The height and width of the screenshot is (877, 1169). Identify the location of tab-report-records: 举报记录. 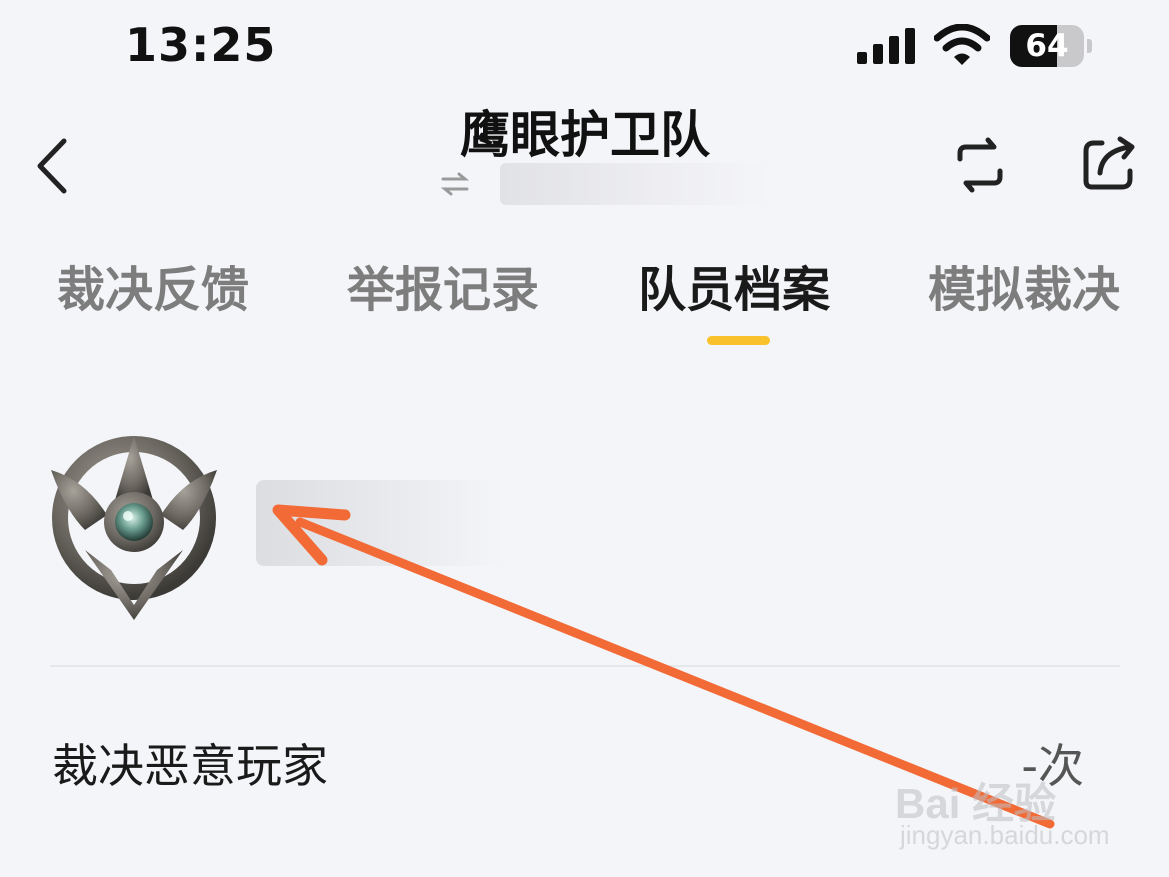
(443, 285).